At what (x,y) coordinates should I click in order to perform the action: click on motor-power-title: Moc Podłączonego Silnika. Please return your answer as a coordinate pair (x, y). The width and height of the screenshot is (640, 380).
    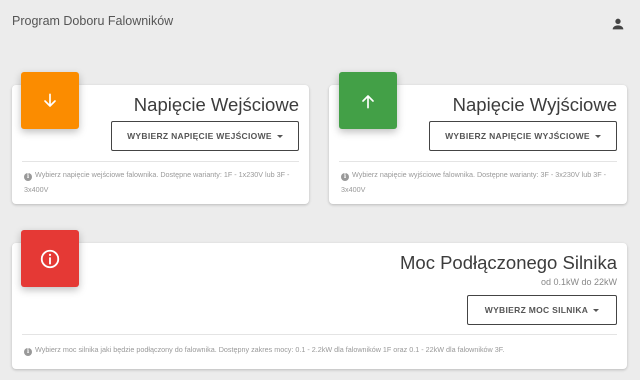
    Looking at the image, I should click on (508, 262).